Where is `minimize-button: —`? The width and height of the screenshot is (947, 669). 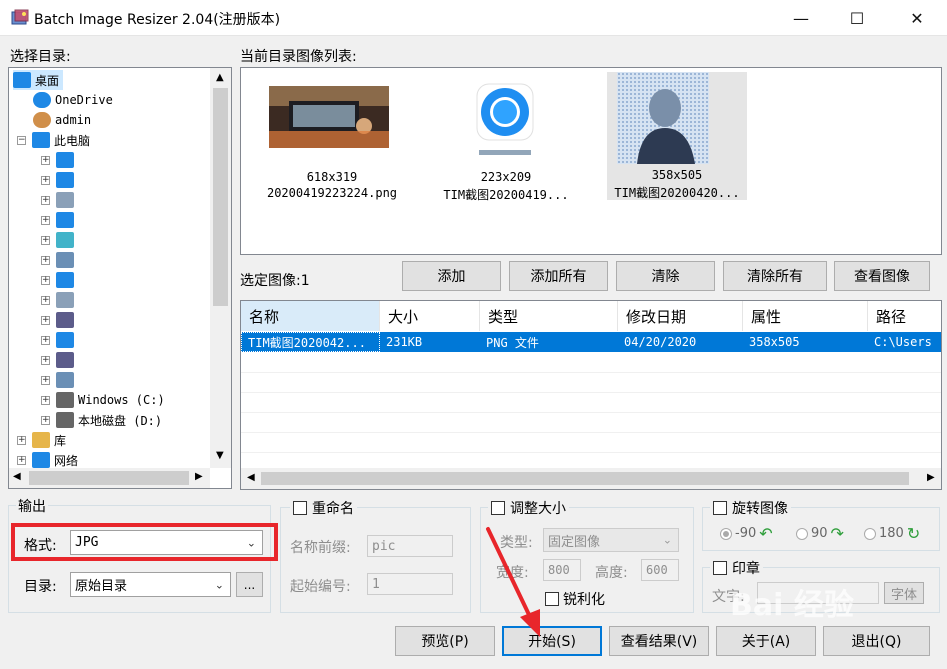 minimize-button: — is located at coordinates (801, 18).